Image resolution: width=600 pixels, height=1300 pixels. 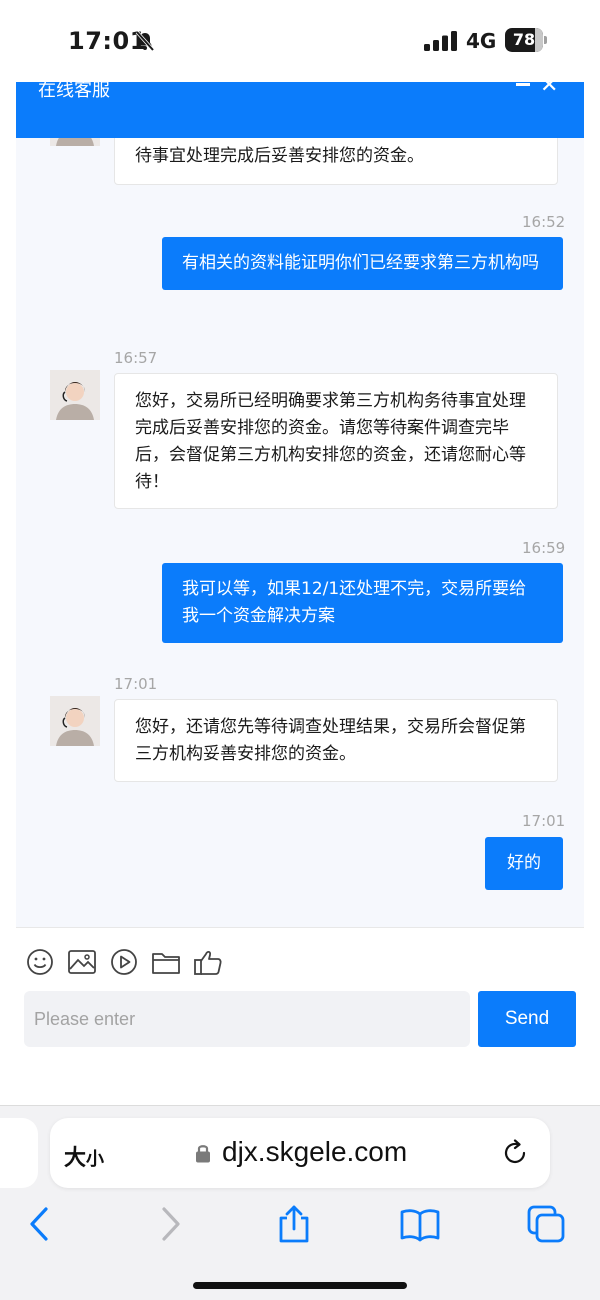 What do you see at coordinates (145, 41) in the screenshot?
I see `bell-muted-icon` at bounding box center [145, 41].